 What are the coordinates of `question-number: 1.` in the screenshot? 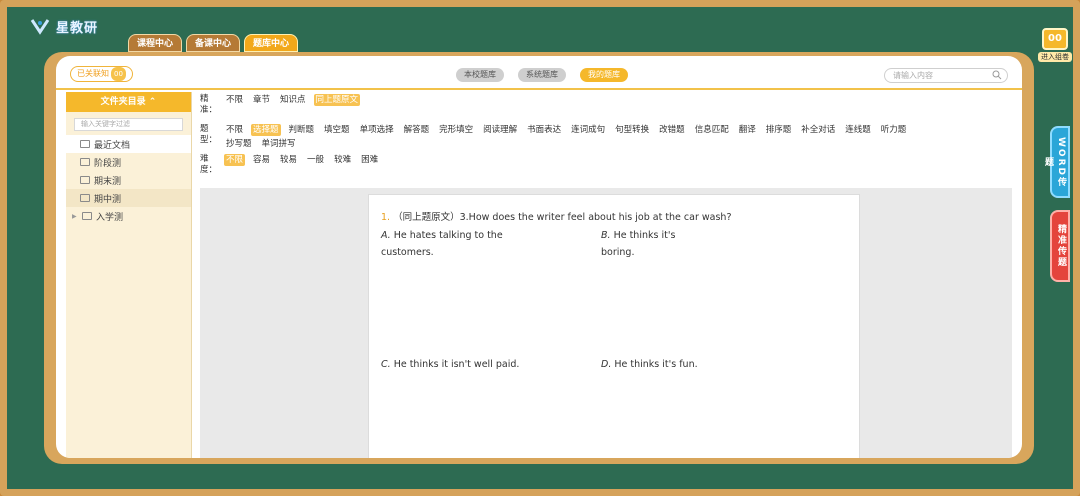 It's located at (386, 217).